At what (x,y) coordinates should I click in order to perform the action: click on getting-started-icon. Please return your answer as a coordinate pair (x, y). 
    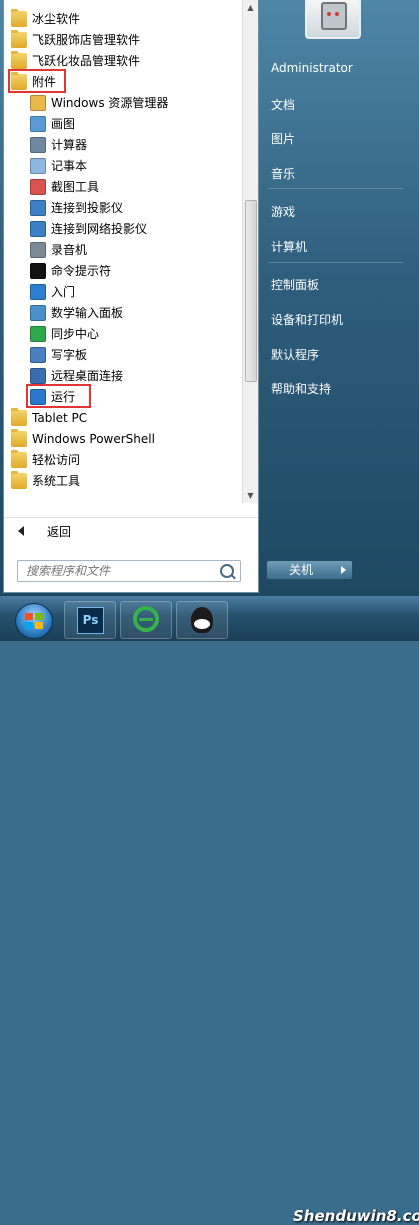
    Looking at the image, I should click on (38, 291).